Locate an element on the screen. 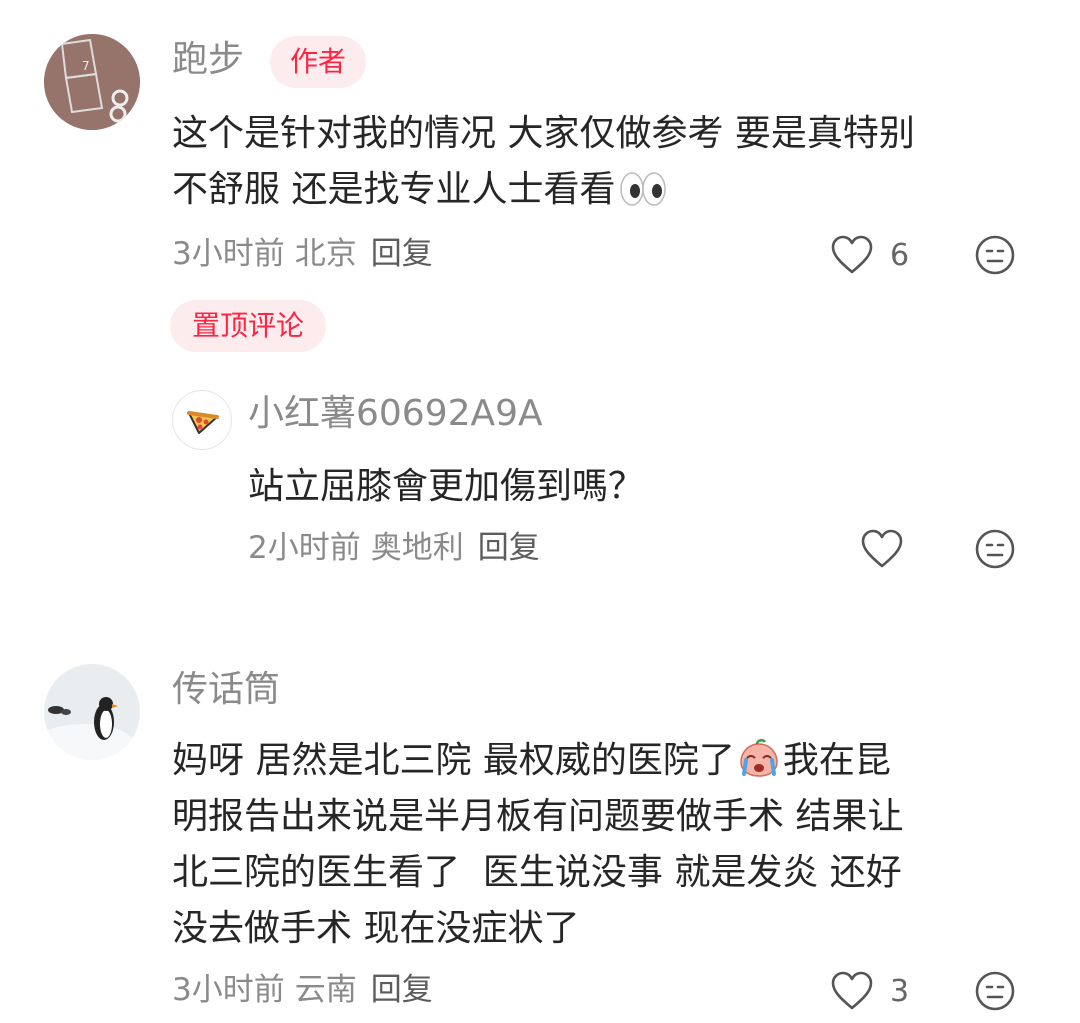 The image size is (1080, 1023). comment-location: 云南 is located at coordinates (325, 990).